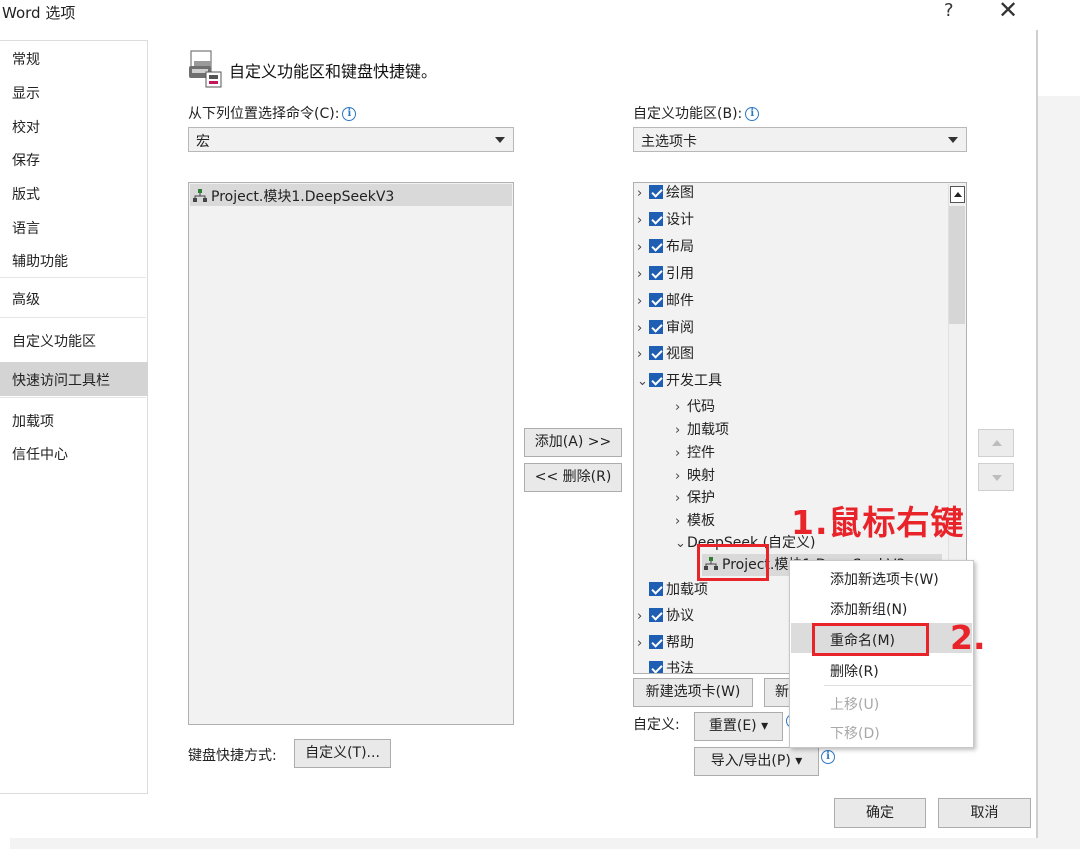  Describe the element at coordinates (665, 355) in the screenshot. I see `tree-item-view: › 视图` at that location.